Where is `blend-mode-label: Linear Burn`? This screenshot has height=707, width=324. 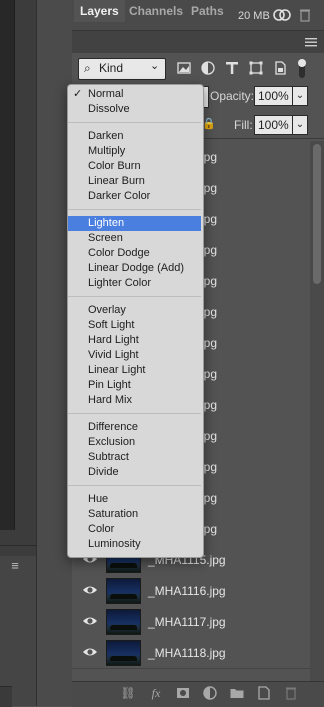 blend-mode-label: Linear Burn is located at coordinates (116, 181).